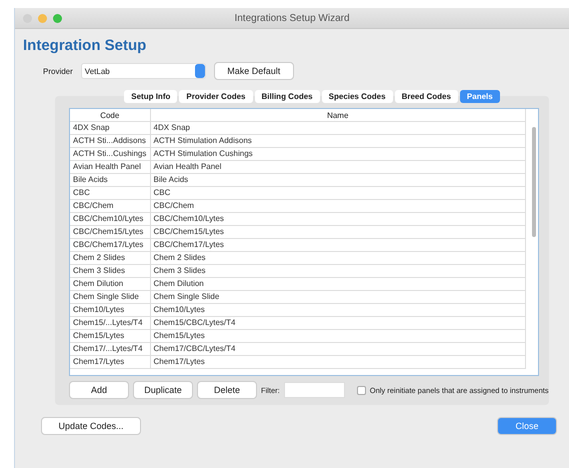 The height and width of the screenshot is (468, 569). I want to click on tab: Provider Codes, so click(216, 96).